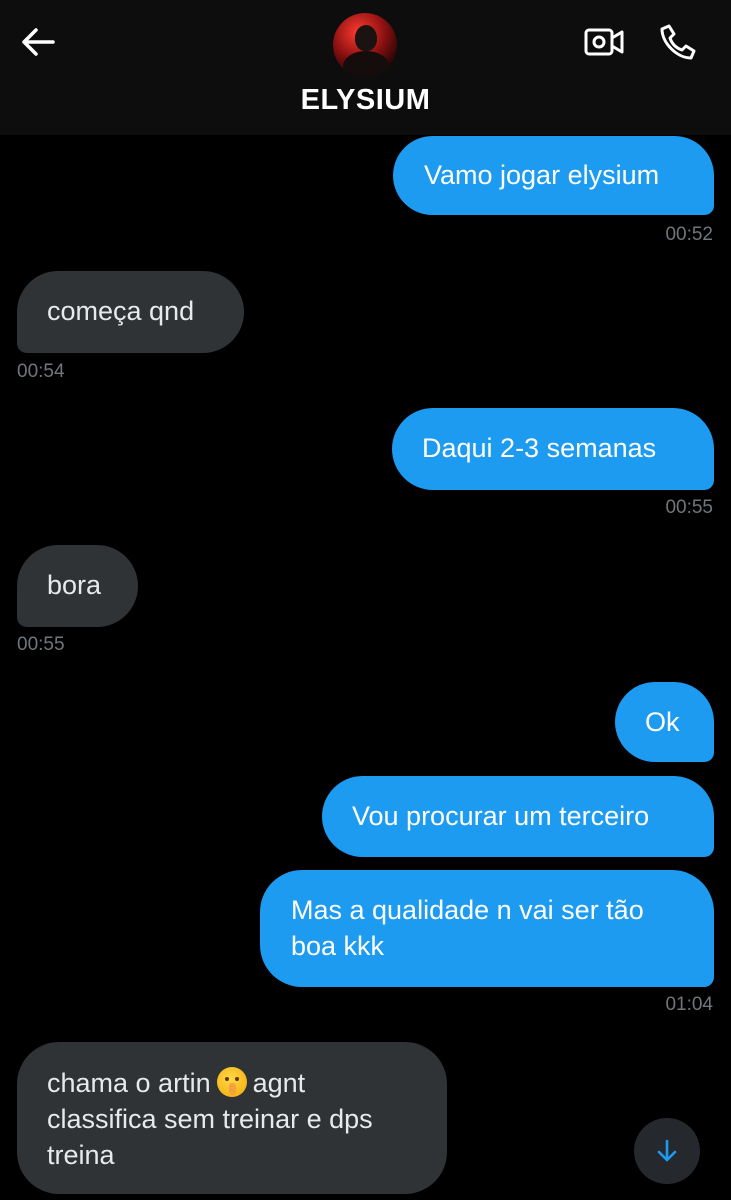 This screenshot has width=731, height=1200. What do you see at coordinates (467, 910) in the screenshot?
I see `message-text-line: Mas a qualidade n vai ser tão` at bounding box center [467, 910].